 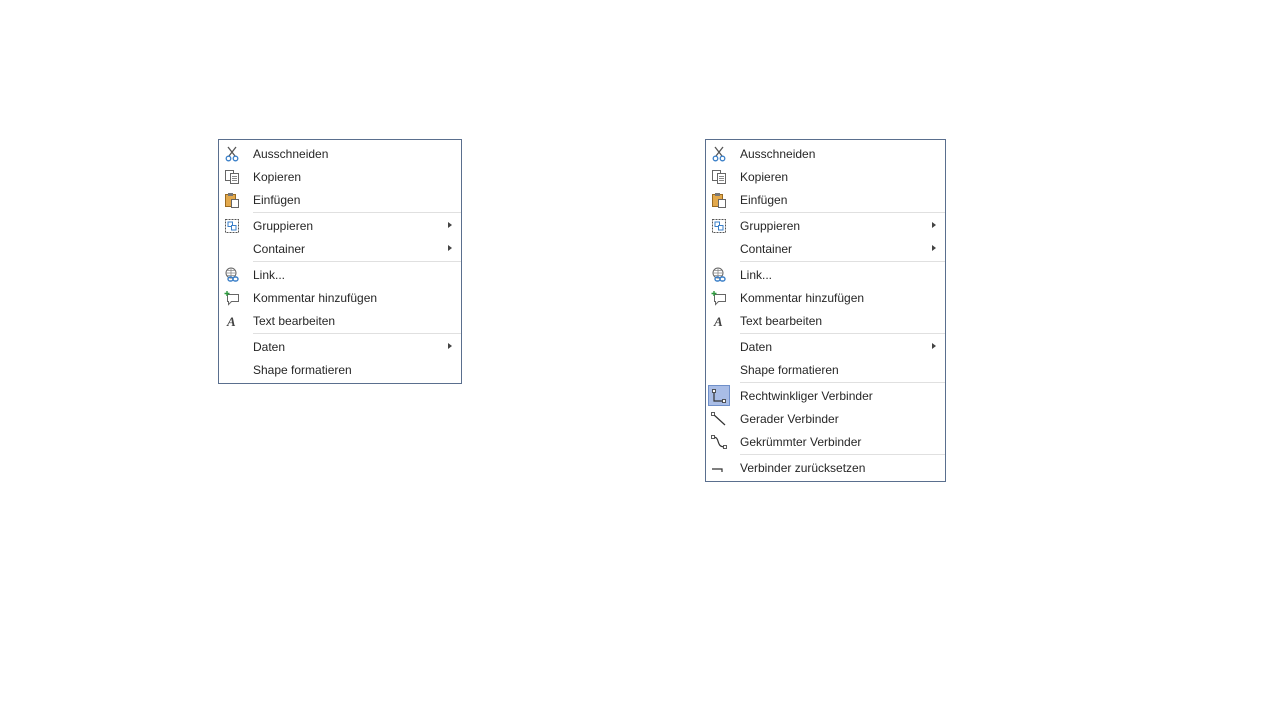 What do you see at coordinates (719, 395) in the screenshot?
I see `right-angle-connector-icon` at bounding box center [719, 395].